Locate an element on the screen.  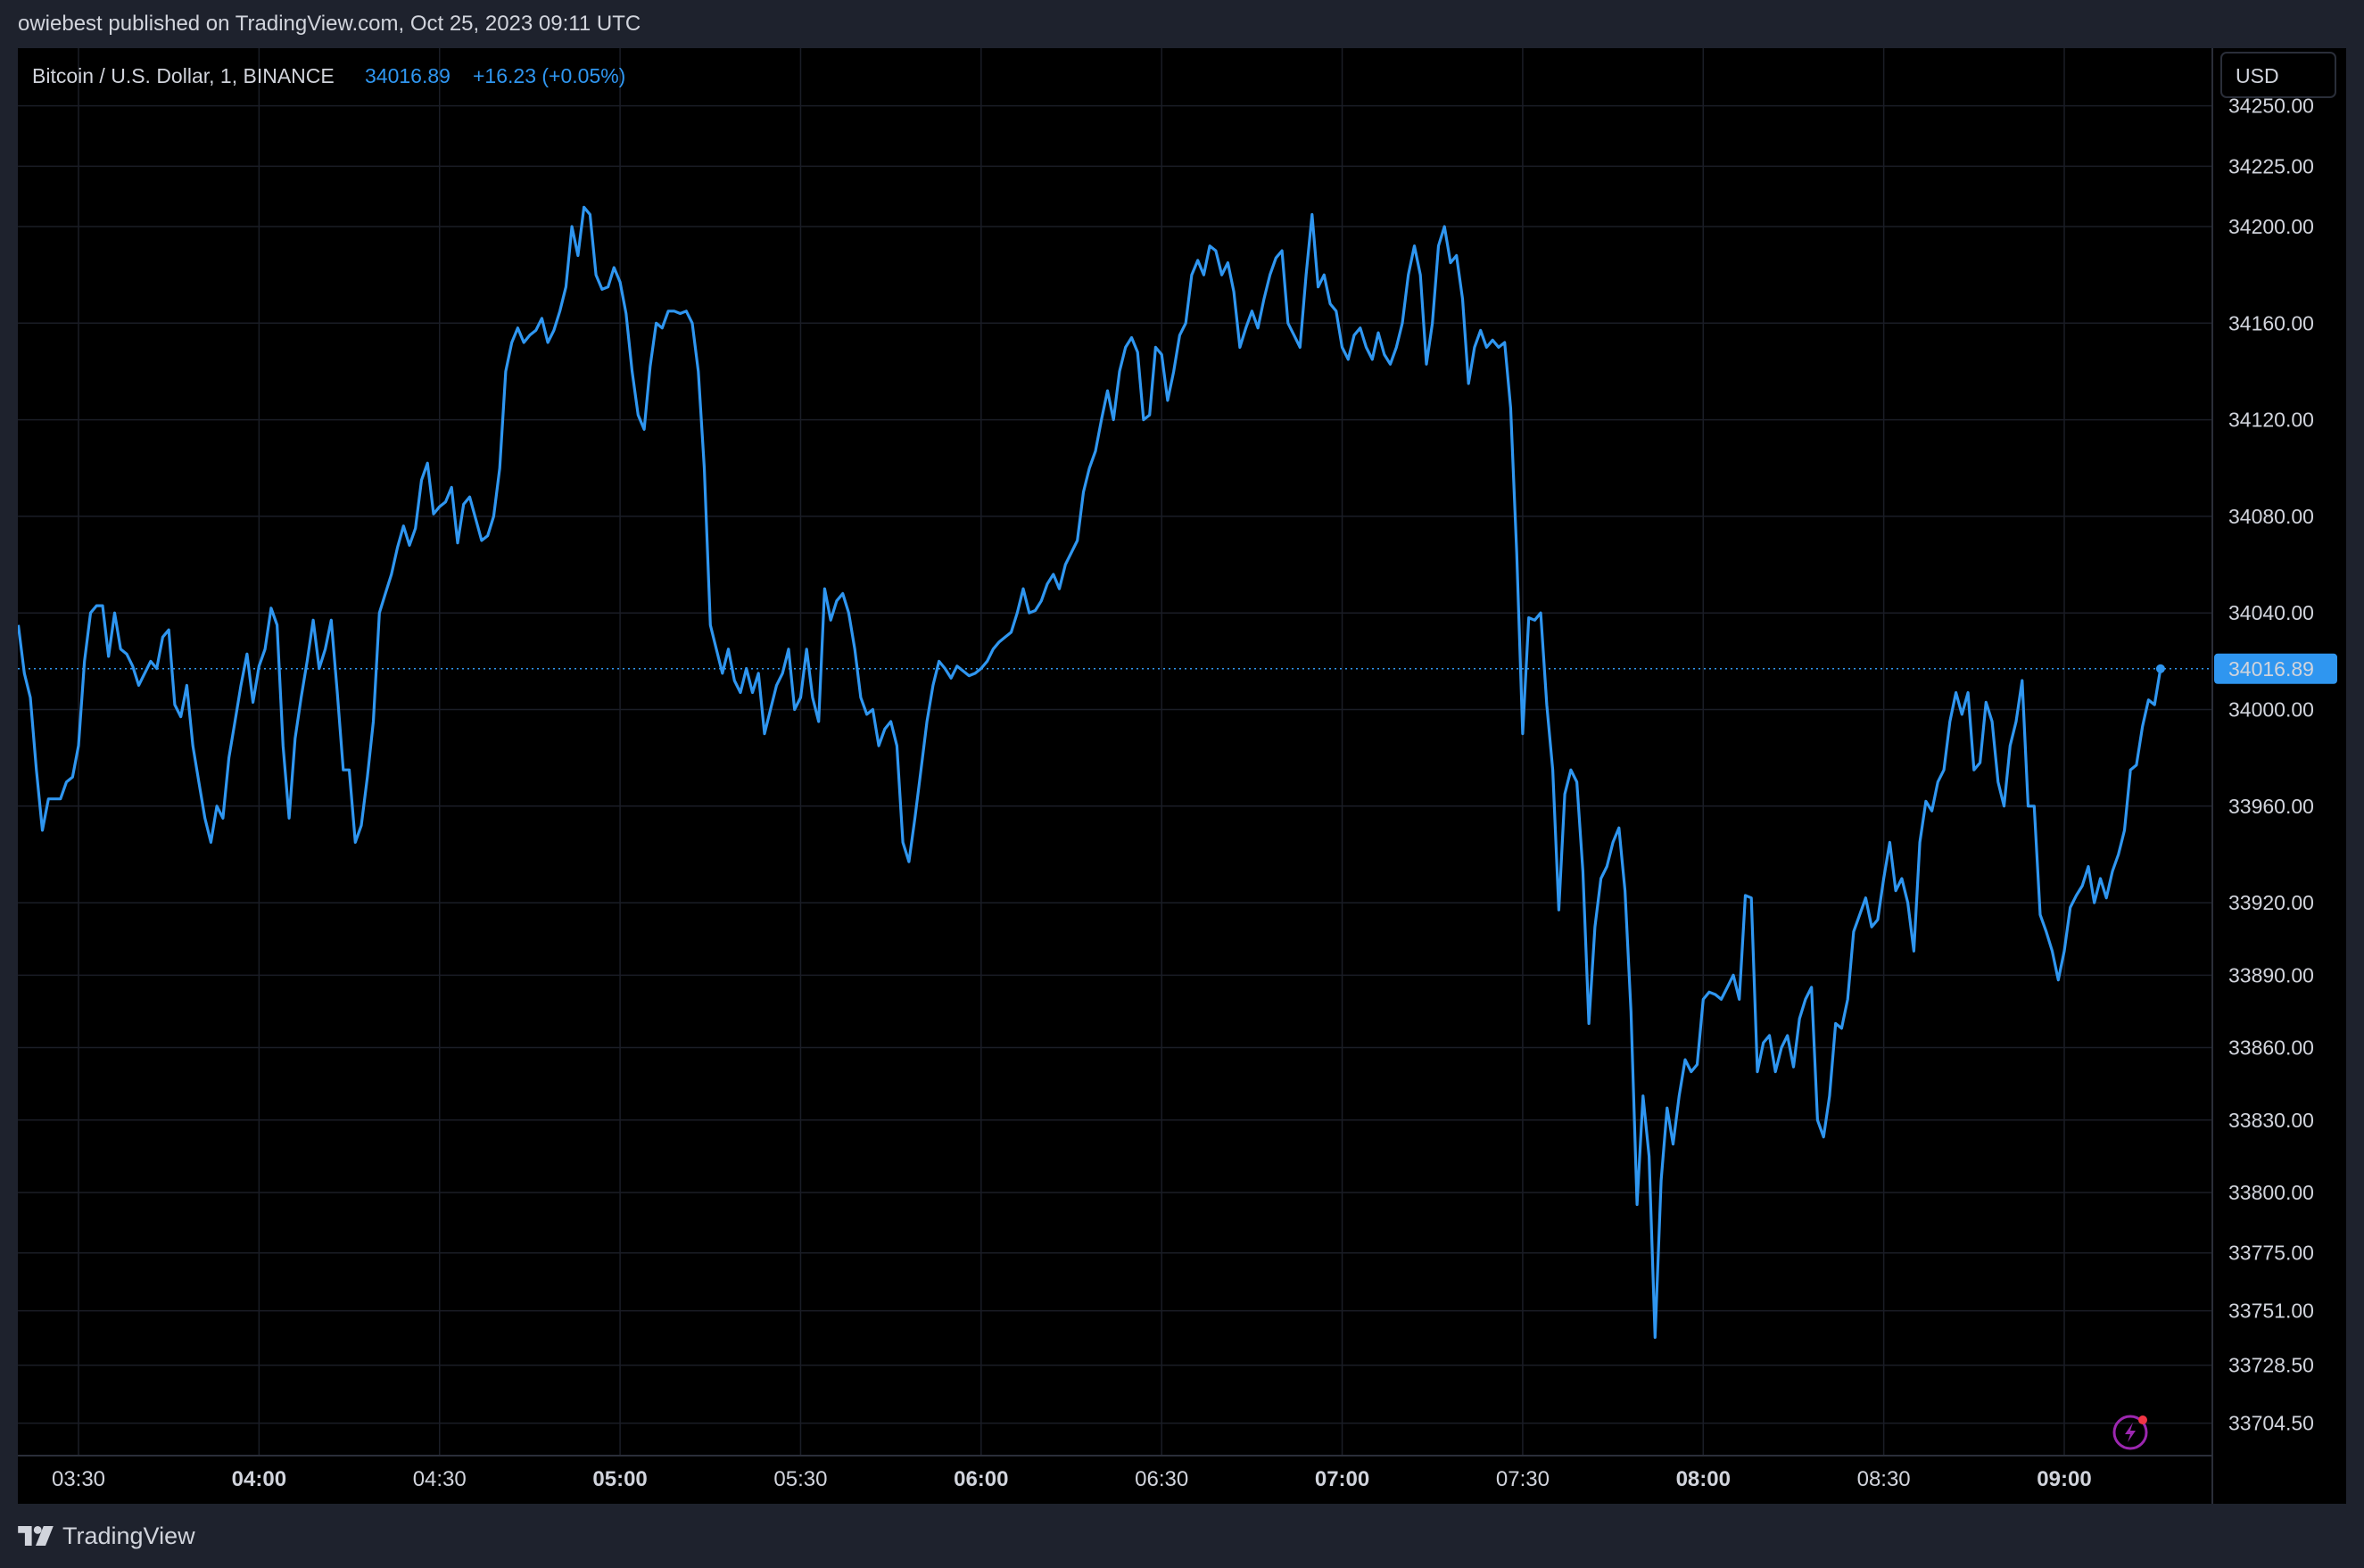
price-tick-label: 34120.00 is located at coordinates (2271, 420).